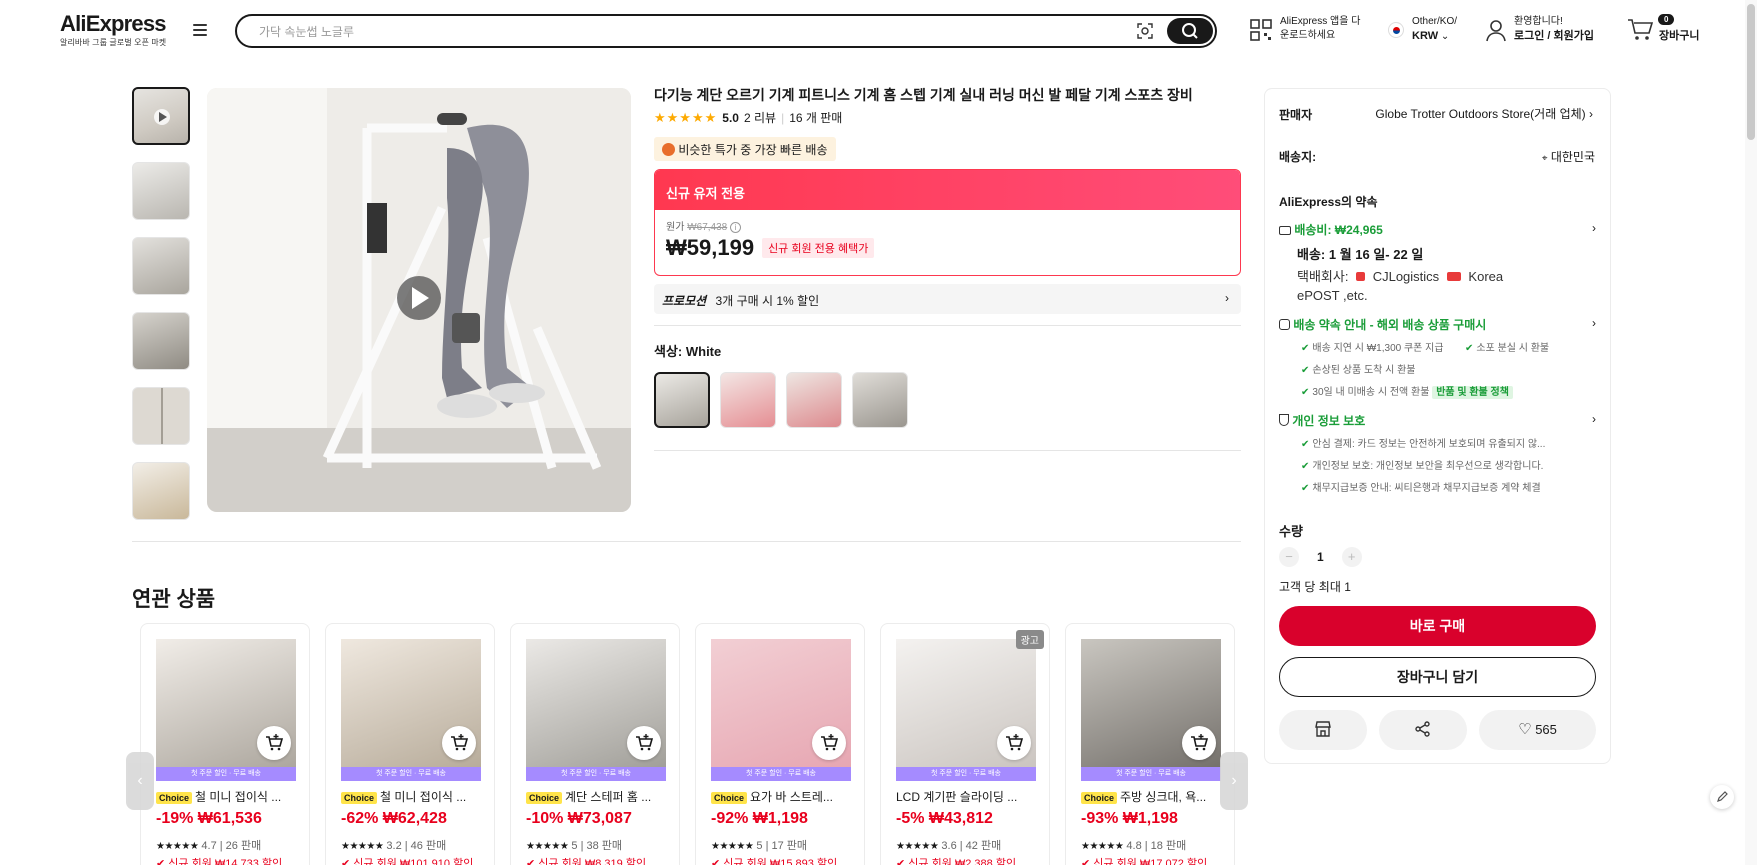 This screenshot has height=865, width=1757. What do you see at coordinates (745, 149) in the screenshot?
I see `fast-shipping-badge: 비슷한 특가 중 가장 빠른 배송` at bounding box center [745, 149].